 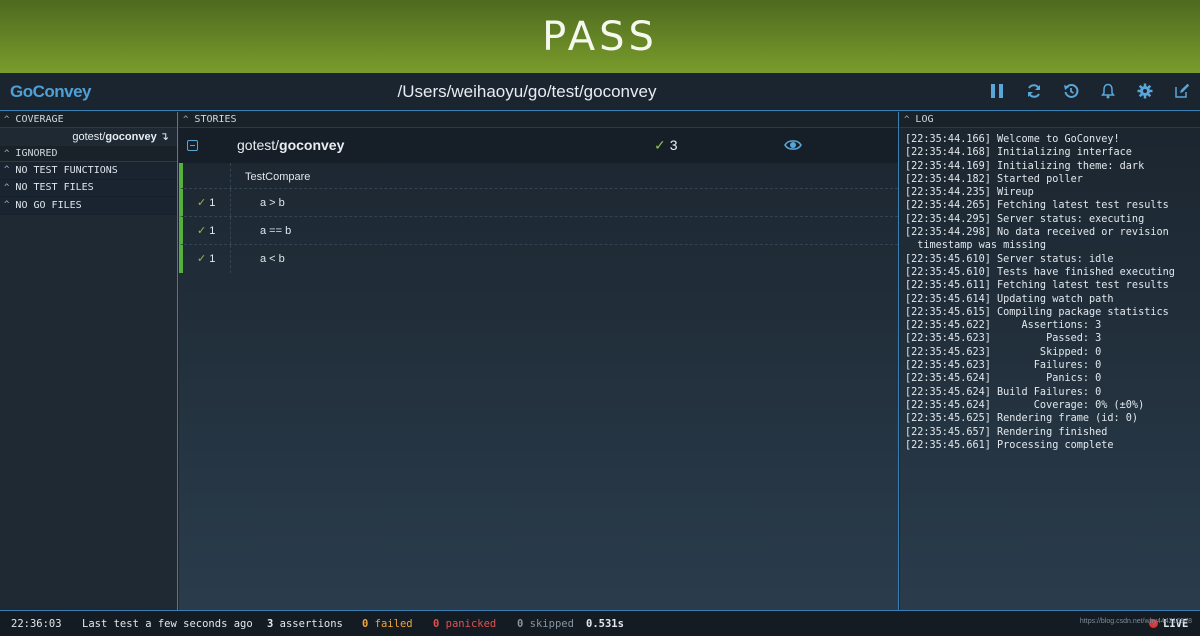 I want to click on no-test-files-row: ^ NO TEST FILES, so click(x=88, y=188).